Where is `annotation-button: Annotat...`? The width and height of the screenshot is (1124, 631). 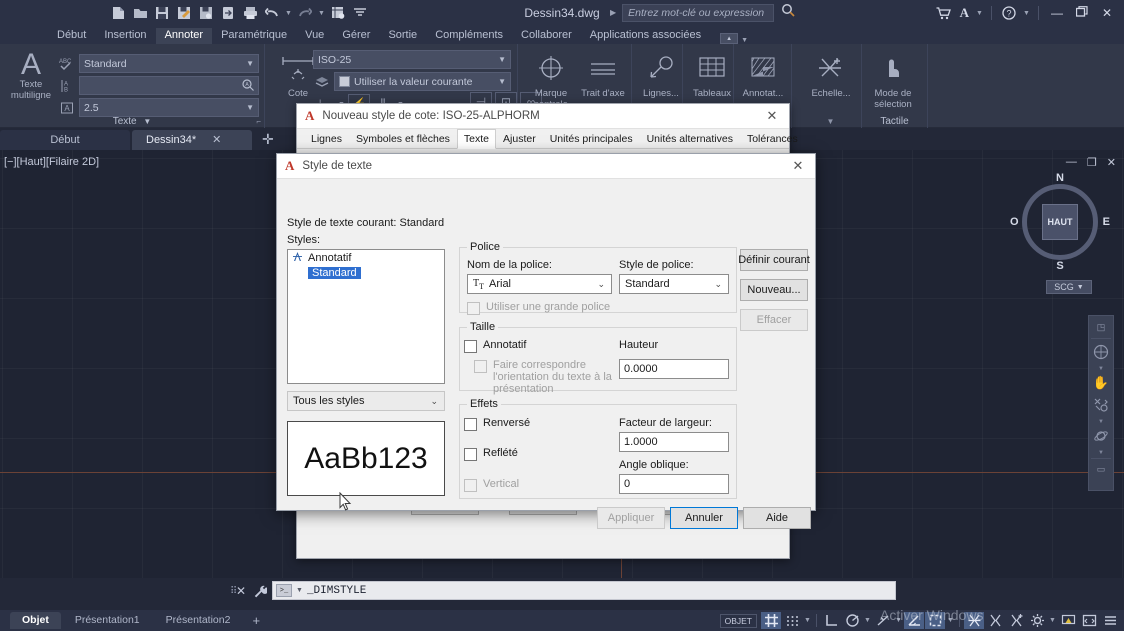 annotation-button: Annotat... is located at coordinates (763, 74).